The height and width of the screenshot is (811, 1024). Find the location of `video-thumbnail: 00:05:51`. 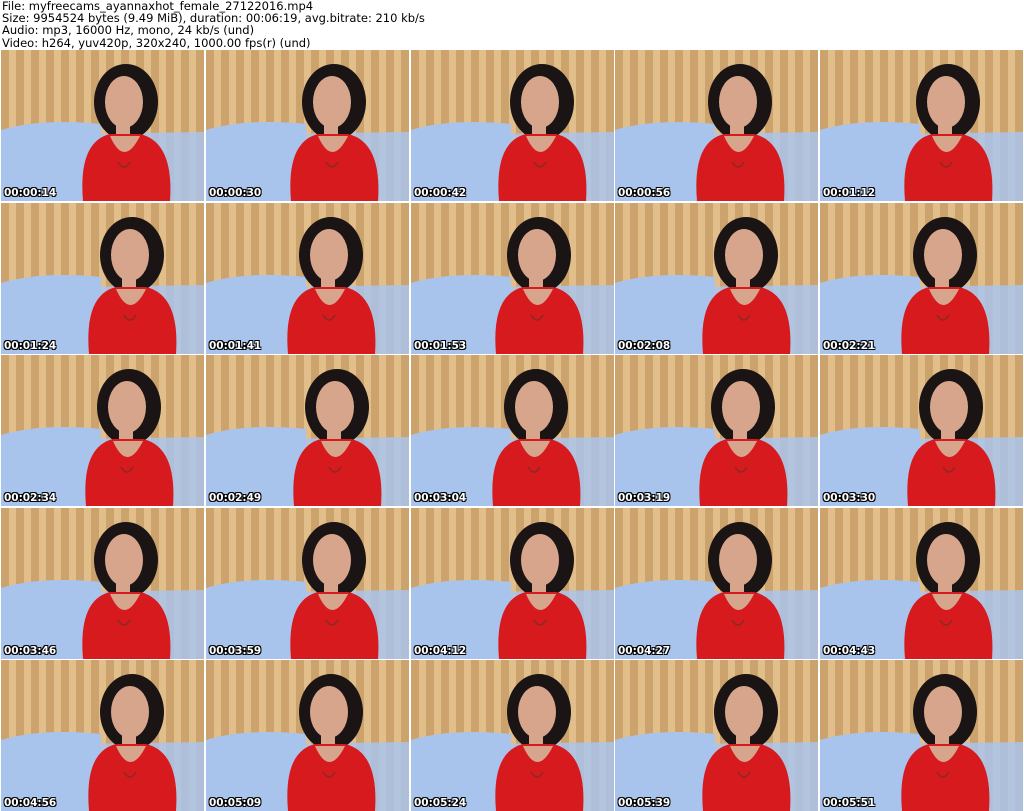

video-thumbnail: 00:05:51 is located at coordinates (921, 735).